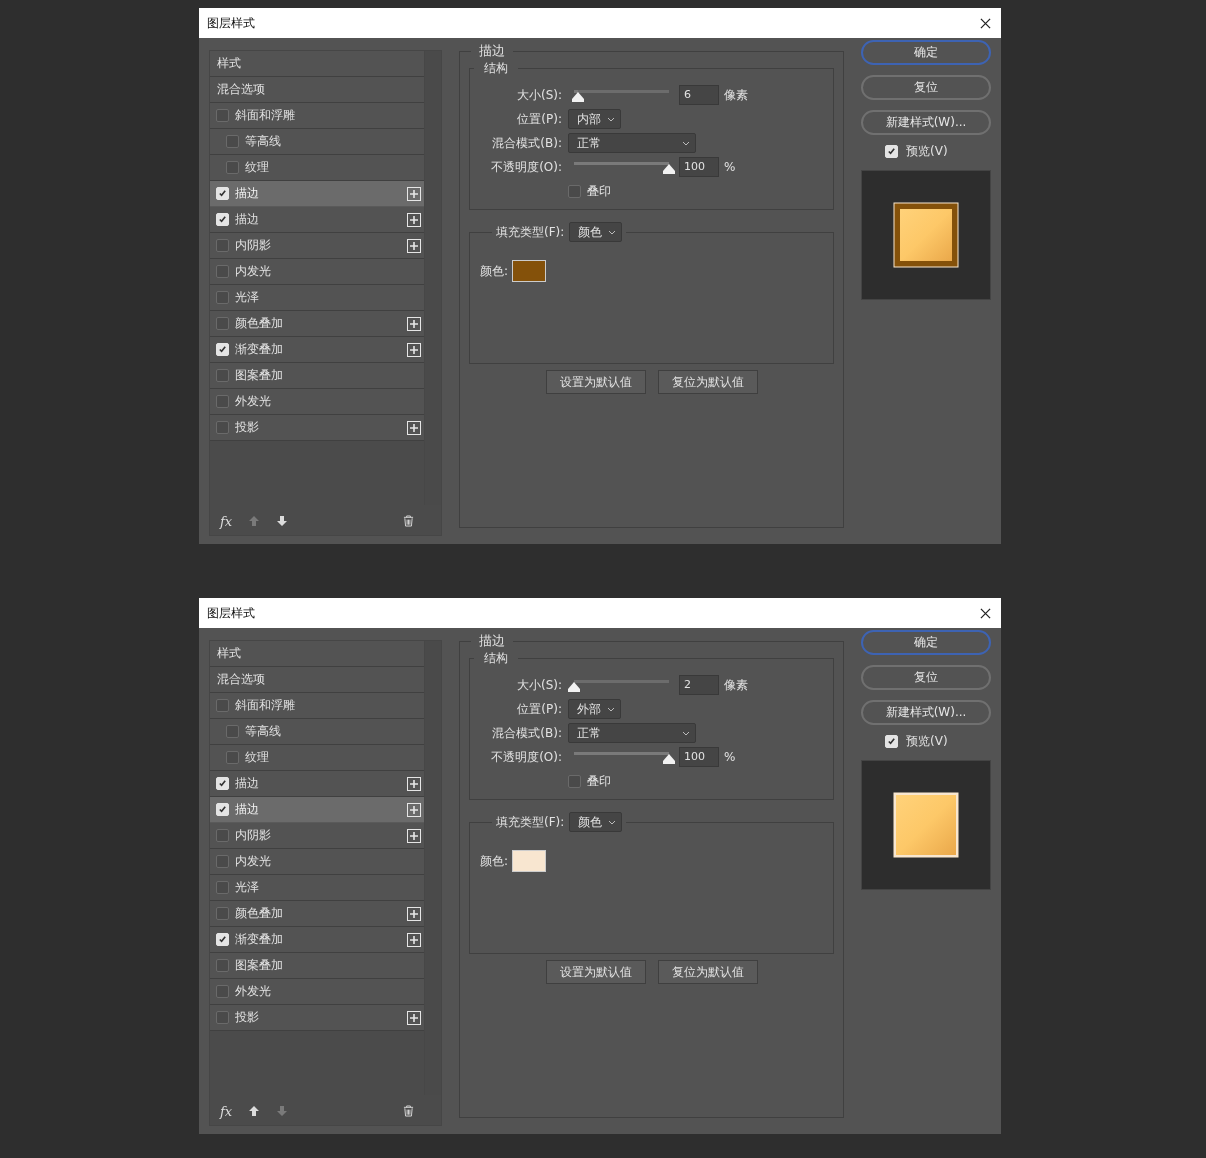 This screenshot has height=1158, width=1206. Describe the element at coordinates (282, 521) in the screenshot. I see `move-down-icon` at that location.